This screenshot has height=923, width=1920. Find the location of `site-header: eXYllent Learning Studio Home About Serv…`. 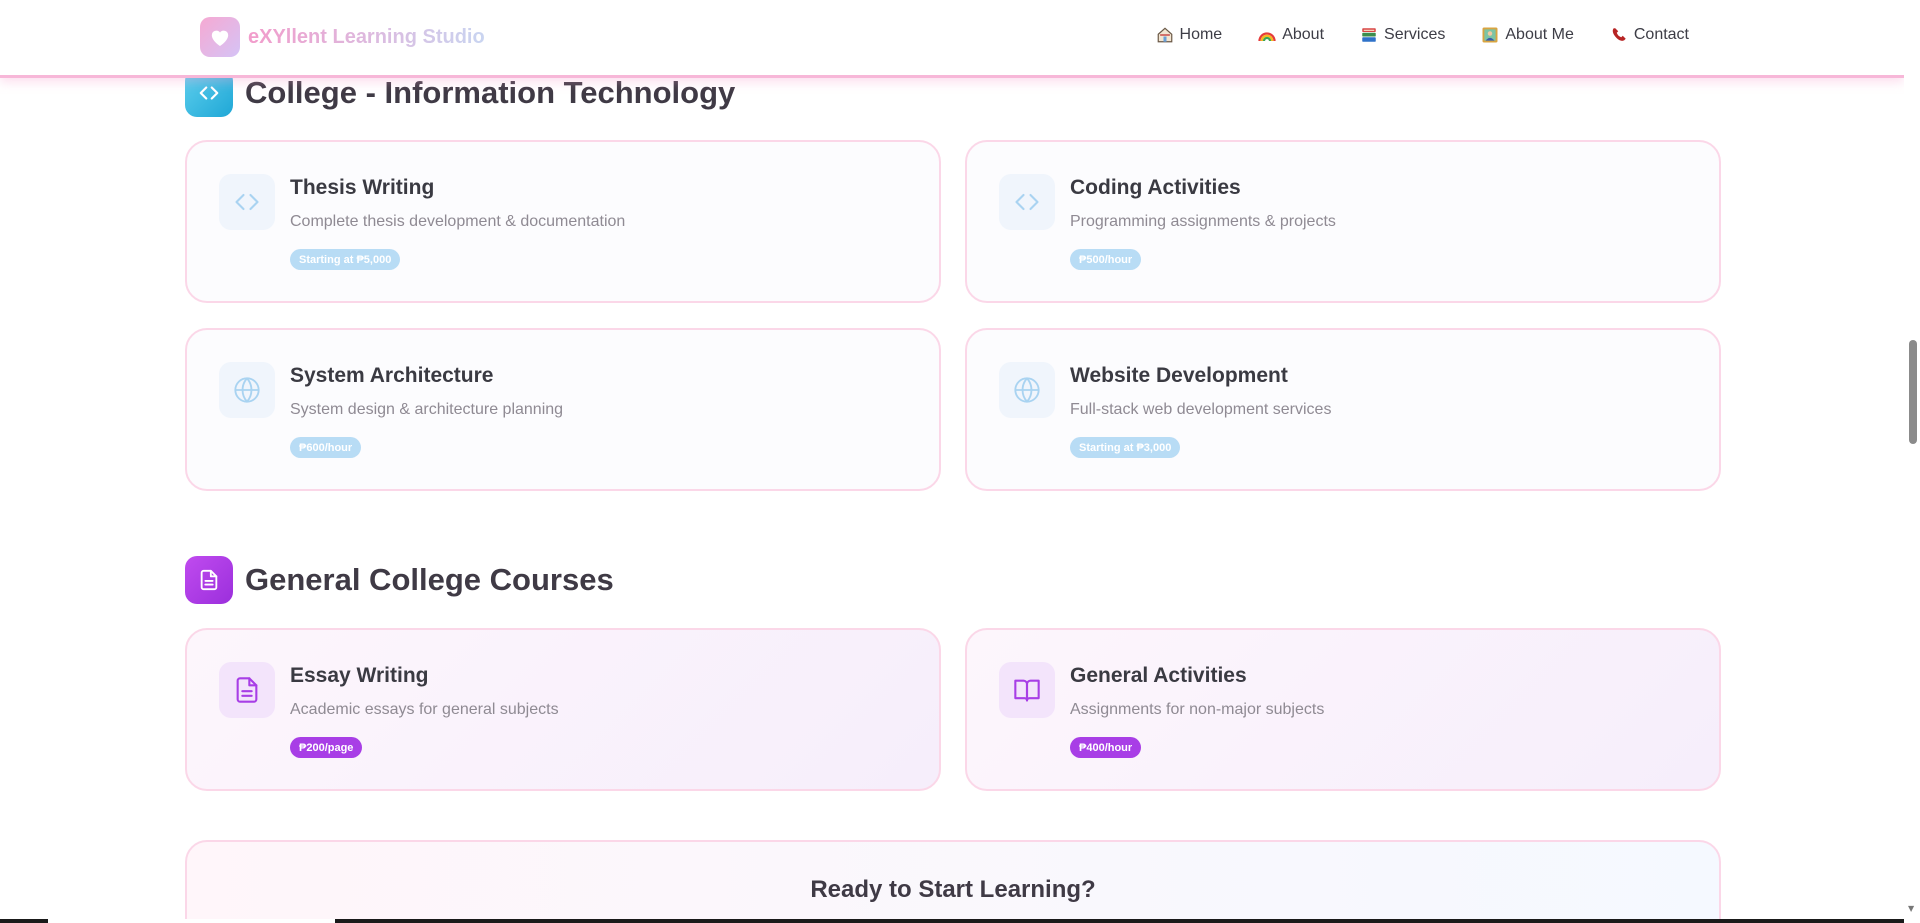

site-header: eXYllent Learning Studio Home About Serv… is located at coordinates (952, 39).